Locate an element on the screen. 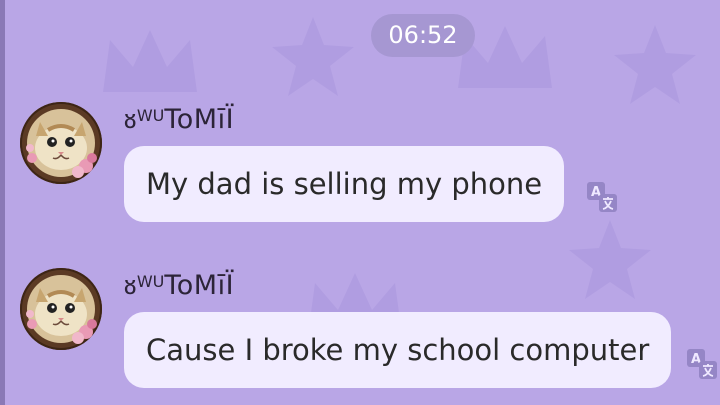  message-bubble: My dad is selling my phone is located at coordinates (344, 184).